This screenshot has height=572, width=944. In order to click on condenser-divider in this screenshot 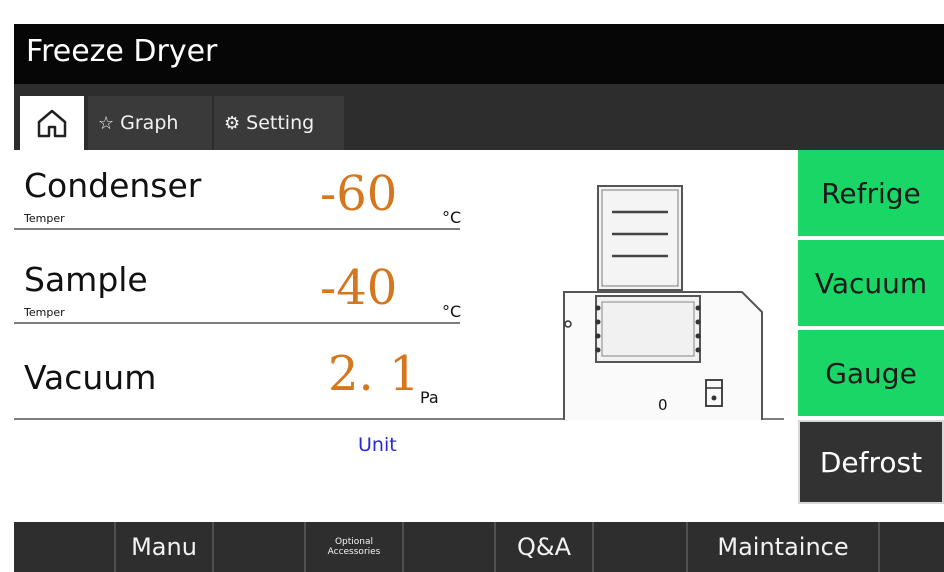, I will do `click(237, 229)`.